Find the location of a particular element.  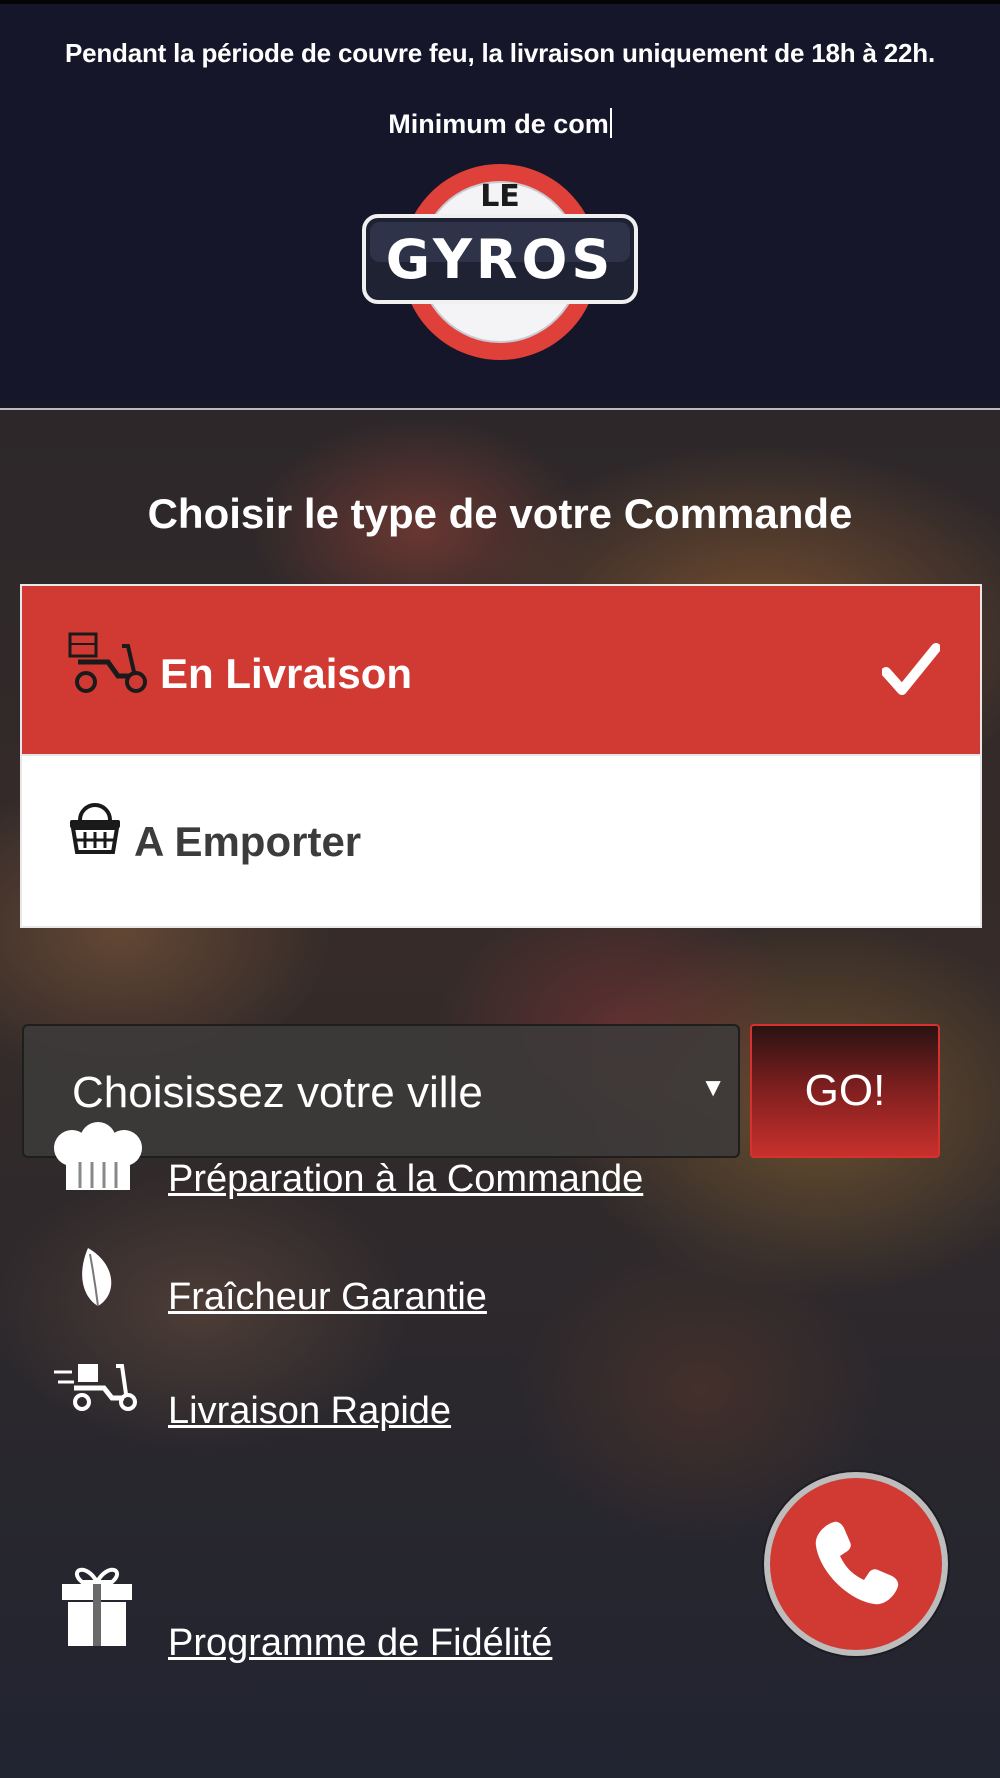

leaf-icon is located at coordinates (96, 1280).